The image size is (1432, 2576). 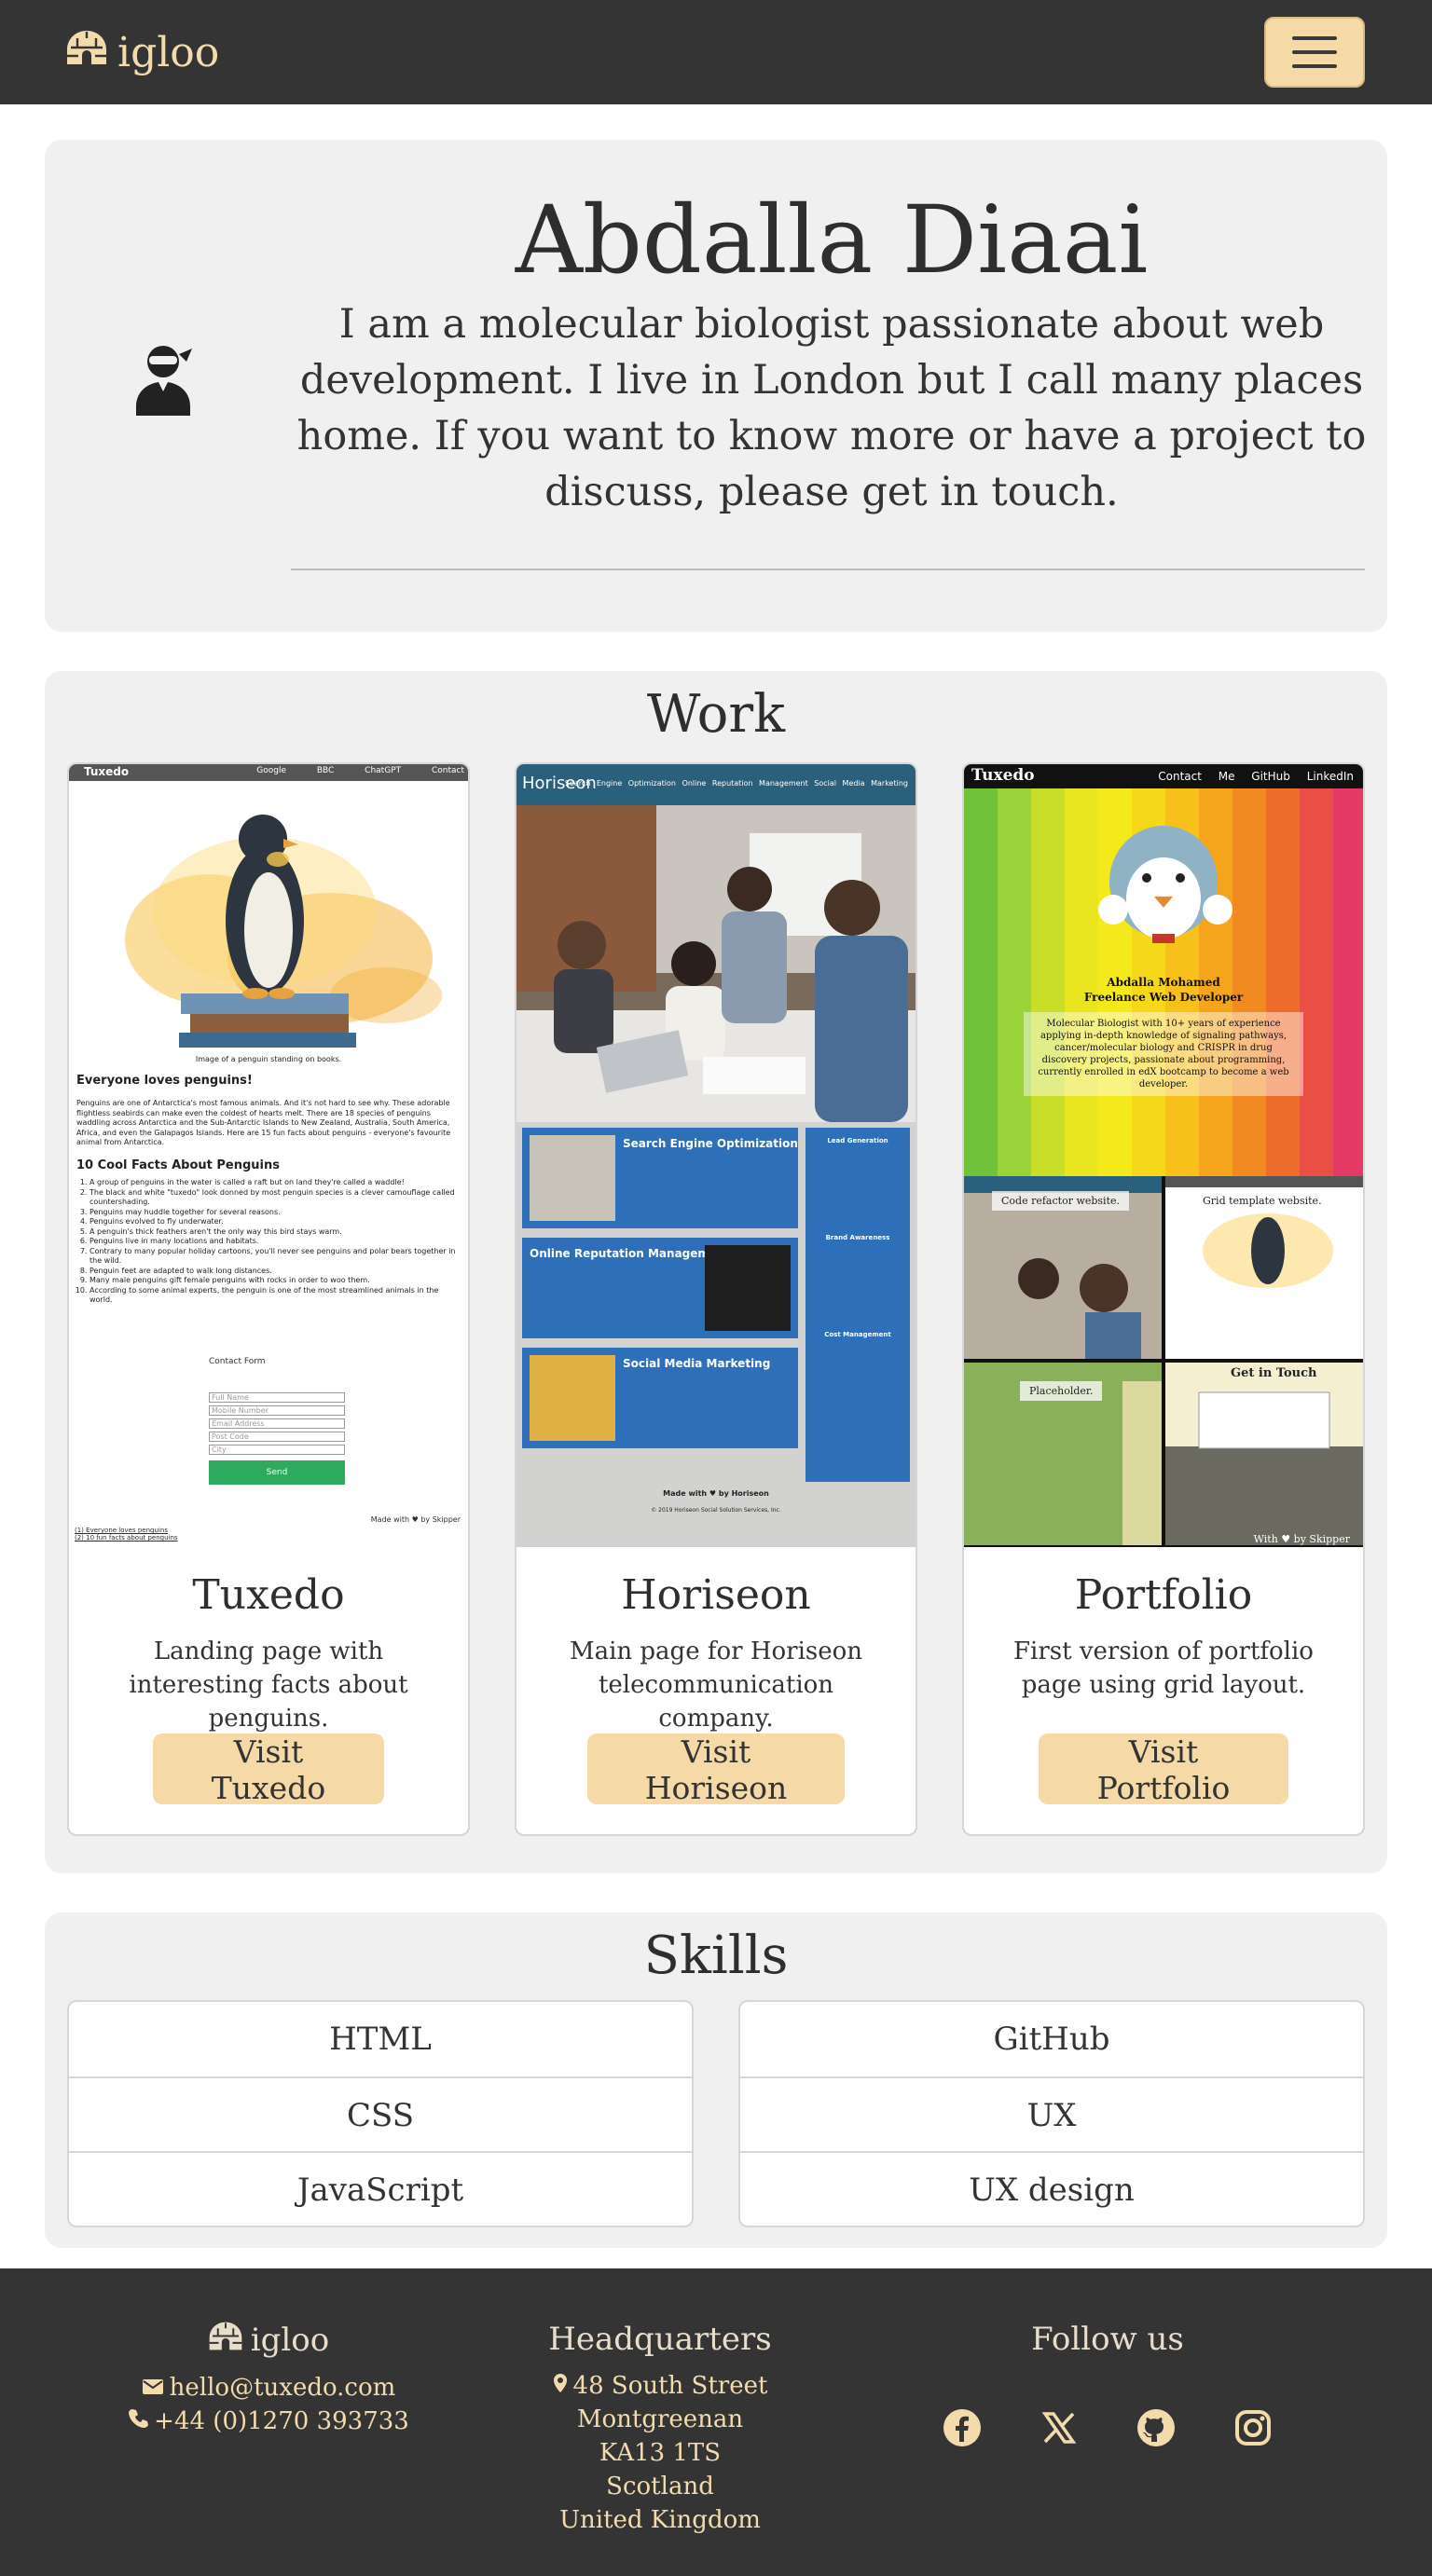 What do you see at coordinates (268, 1595) in the screenshot?
I see `project-title: Tuxedo` at bounding box center [268, 1595].